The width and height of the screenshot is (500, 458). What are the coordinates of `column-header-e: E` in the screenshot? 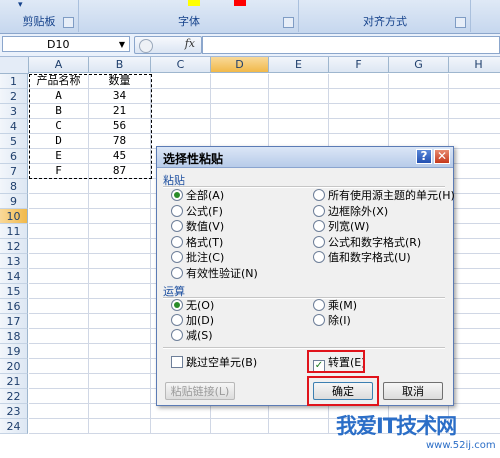 It's located at (299, 65).